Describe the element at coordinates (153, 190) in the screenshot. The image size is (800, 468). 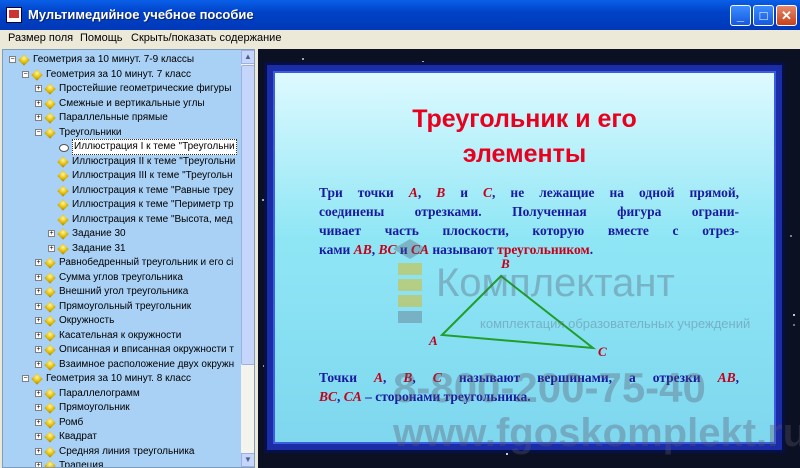
I see `tree-item-label: Иллюстрация к теме "Равные треу` at that location.